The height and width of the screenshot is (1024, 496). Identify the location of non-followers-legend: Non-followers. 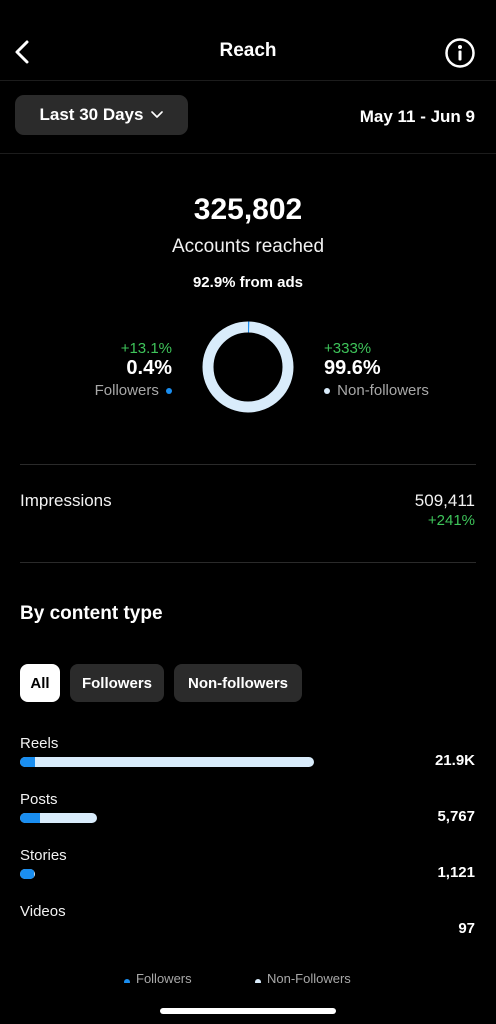
(376, 390).